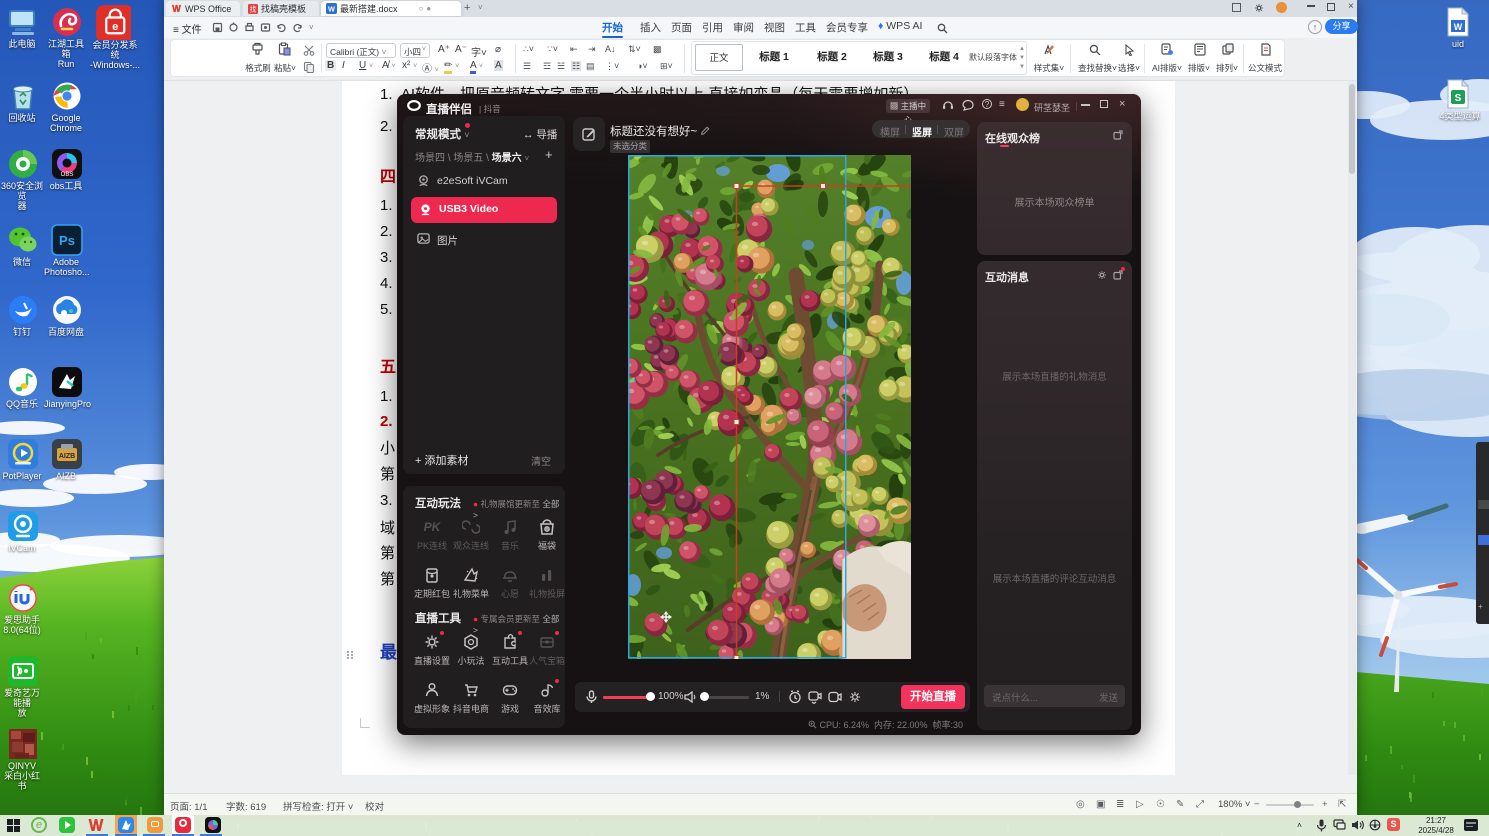  Describe the element at coordinates (432, 527) in the screenshot. I see `svg-text: PK` at that location.